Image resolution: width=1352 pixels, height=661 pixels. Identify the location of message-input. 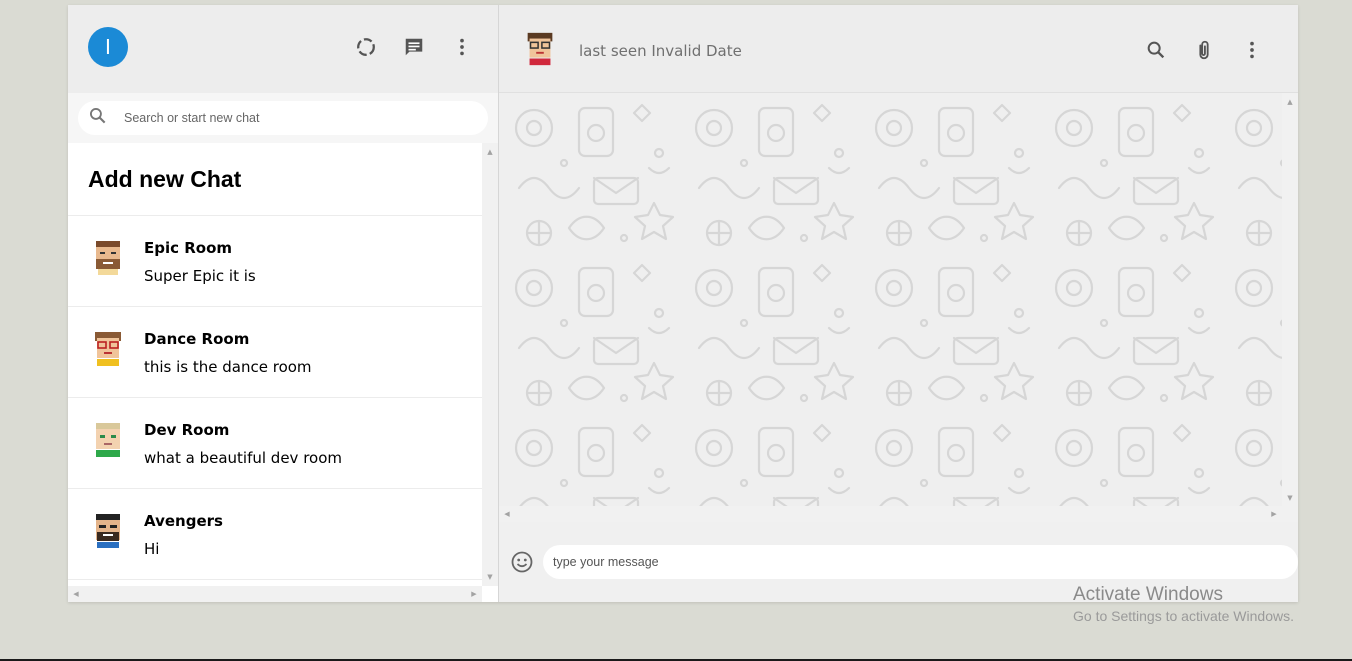
(920, 562).